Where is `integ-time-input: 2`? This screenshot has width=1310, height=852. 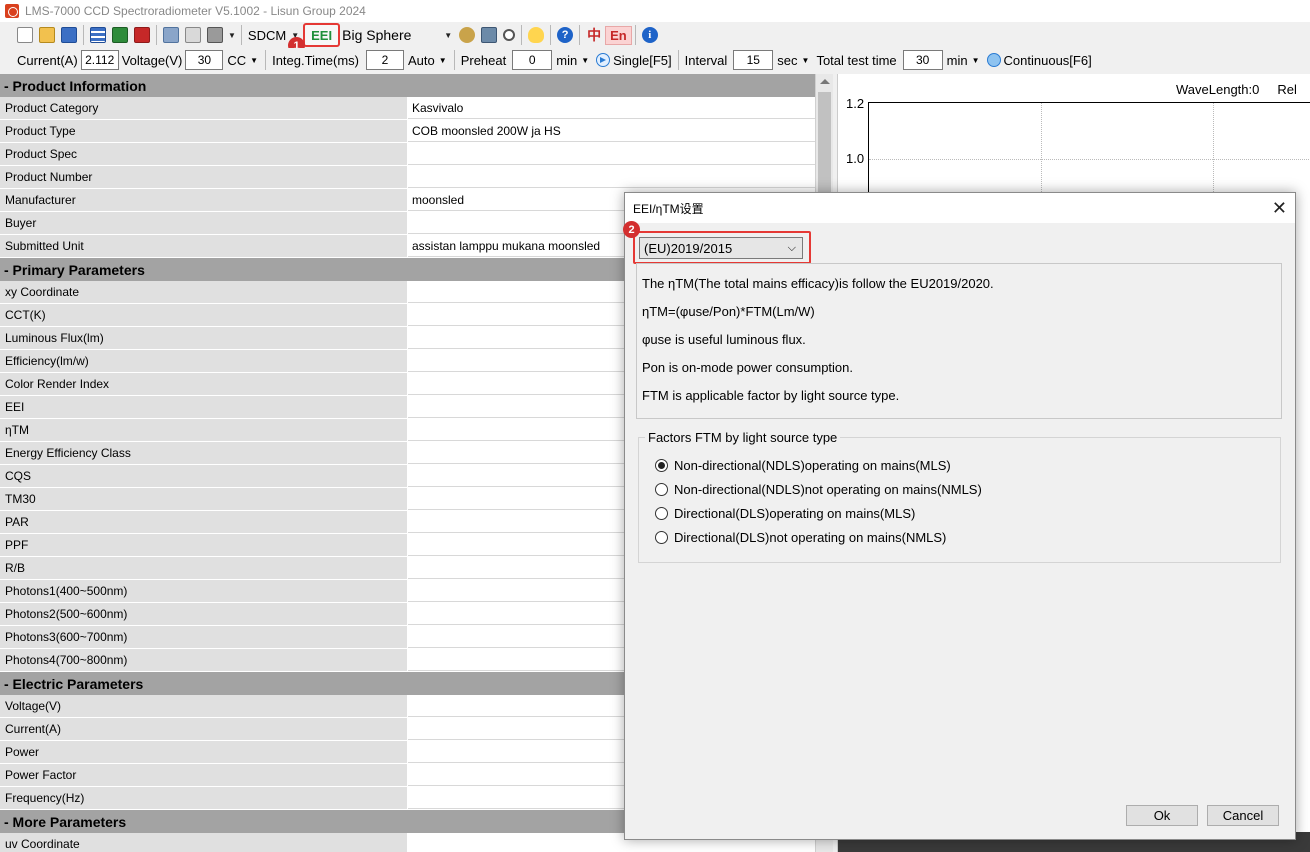
integ-time-input: 2 is located at coordinates (385, 60).